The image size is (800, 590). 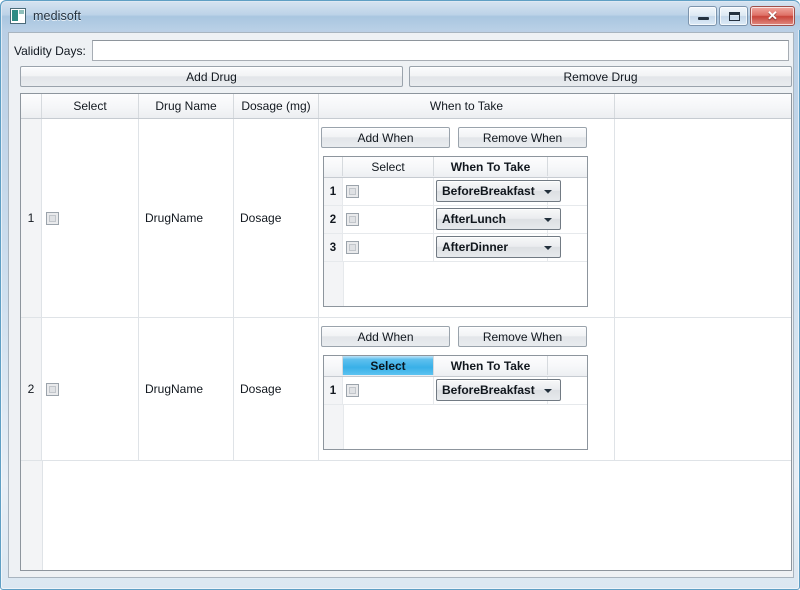 I want to click on add-drug-label: Add Drug, so click(x=211, y=76).